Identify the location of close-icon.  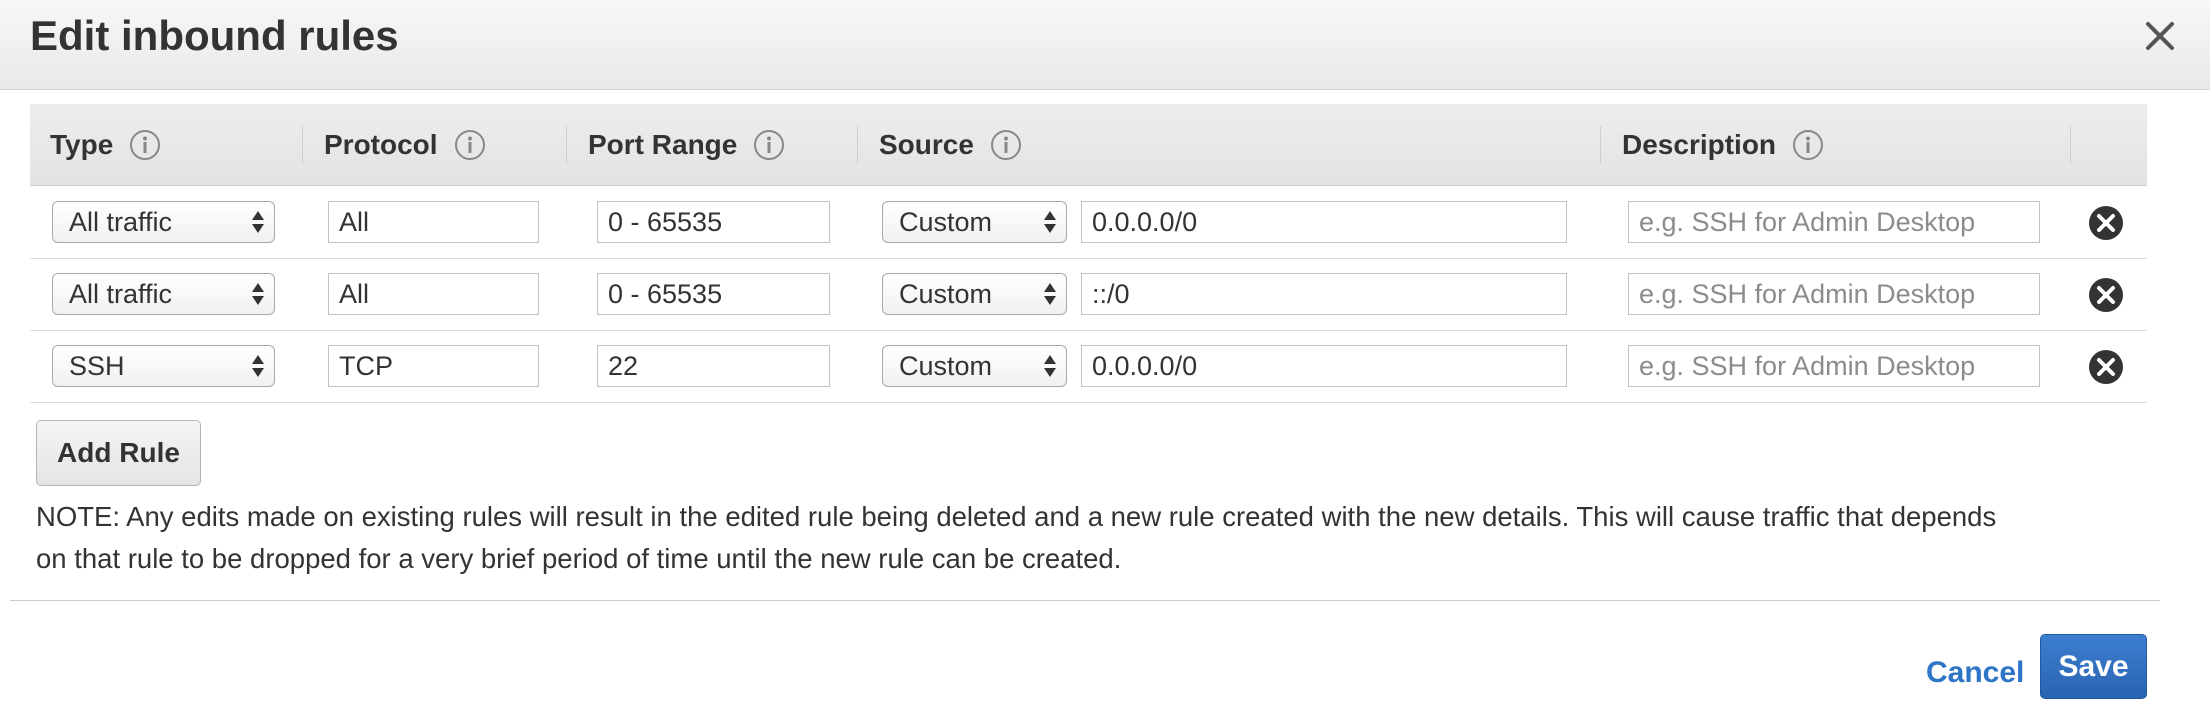
(2160, 36).